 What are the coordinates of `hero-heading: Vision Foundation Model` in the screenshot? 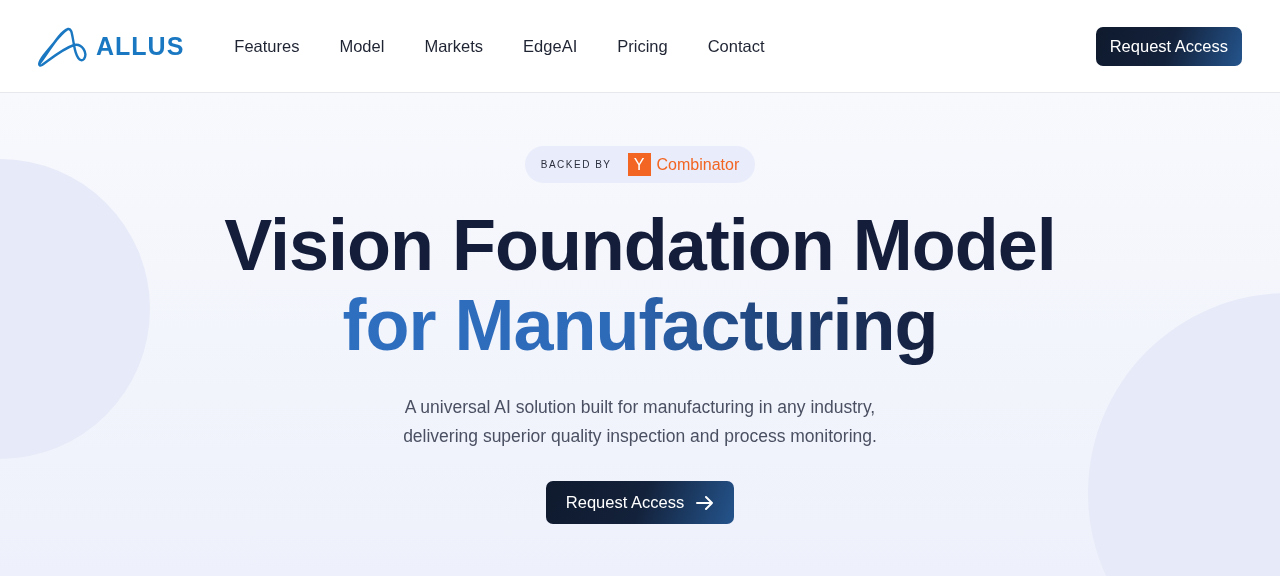 It's located at (640, 245).